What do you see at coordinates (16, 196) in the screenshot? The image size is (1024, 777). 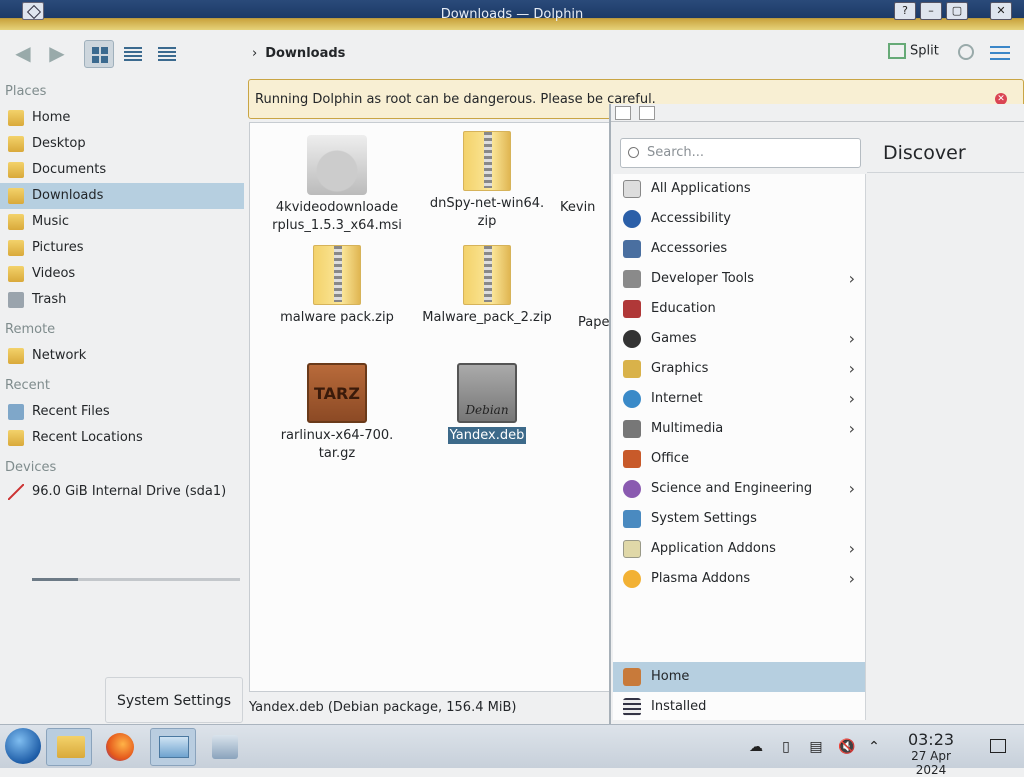 I see `downloads-folder-icon` at bounding box center [16, 196].